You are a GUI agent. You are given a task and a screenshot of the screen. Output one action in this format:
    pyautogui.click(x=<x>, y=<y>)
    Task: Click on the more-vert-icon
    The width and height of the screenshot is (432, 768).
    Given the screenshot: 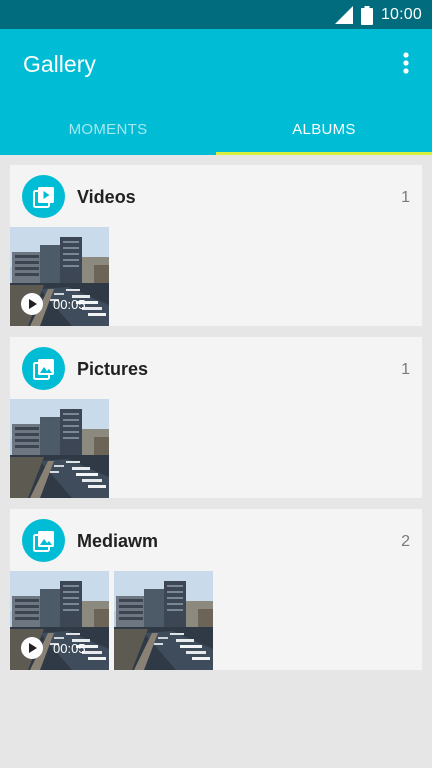 What is the action you would take?
    pyautogui.click(x=406, y=63)
    